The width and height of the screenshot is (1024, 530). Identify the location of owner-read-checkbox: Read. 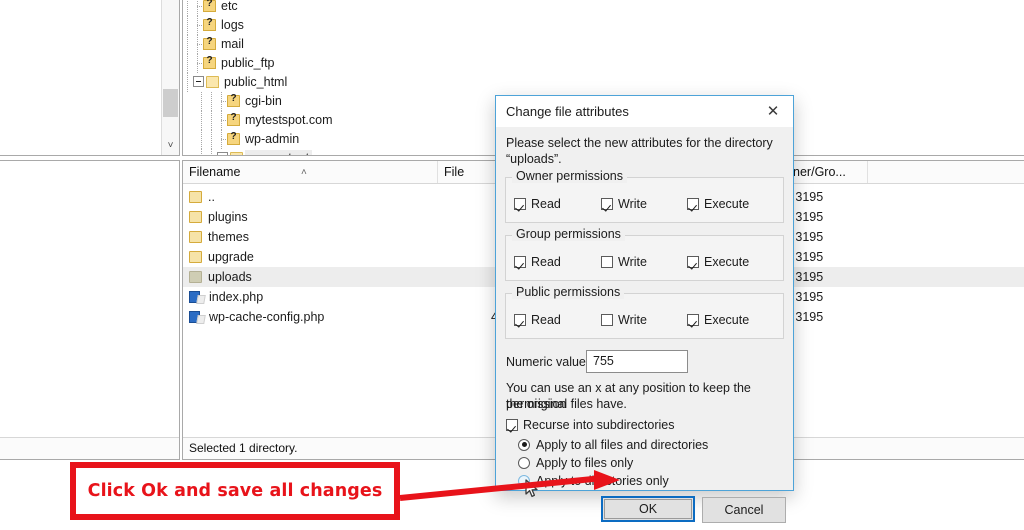
(537, 204).